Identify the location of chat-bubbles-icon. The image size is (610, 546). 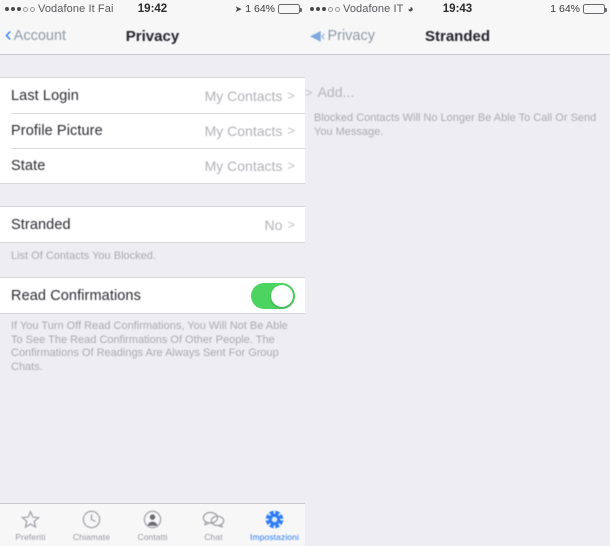
(213, 519).